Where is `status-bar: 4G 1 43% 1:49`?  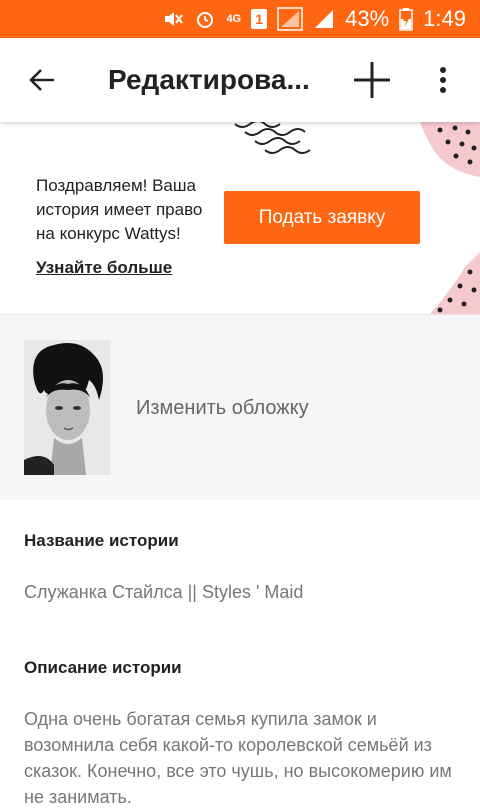
status-bar: 4G 1 43% 1:49 is located at coordinates (240, 19).